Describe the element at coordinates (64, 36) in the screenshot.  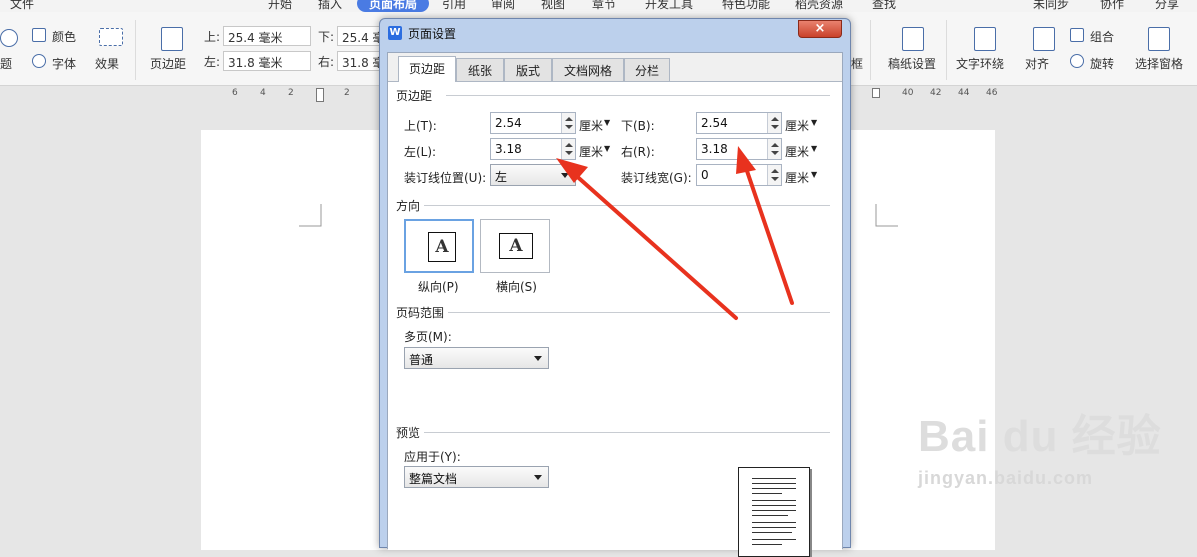
I see `colors-button: 颜色` at that location.